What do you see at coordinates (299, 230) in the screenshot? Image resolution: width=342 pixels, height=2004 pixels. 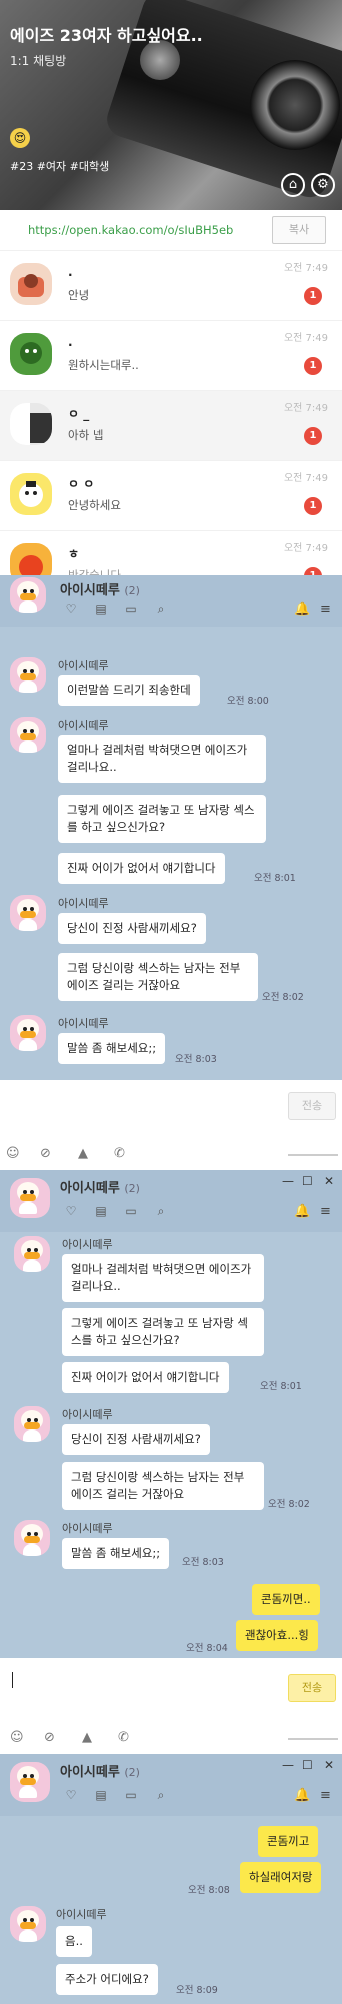 I see `copy-button: 복사` at bounding box center [299, 230].